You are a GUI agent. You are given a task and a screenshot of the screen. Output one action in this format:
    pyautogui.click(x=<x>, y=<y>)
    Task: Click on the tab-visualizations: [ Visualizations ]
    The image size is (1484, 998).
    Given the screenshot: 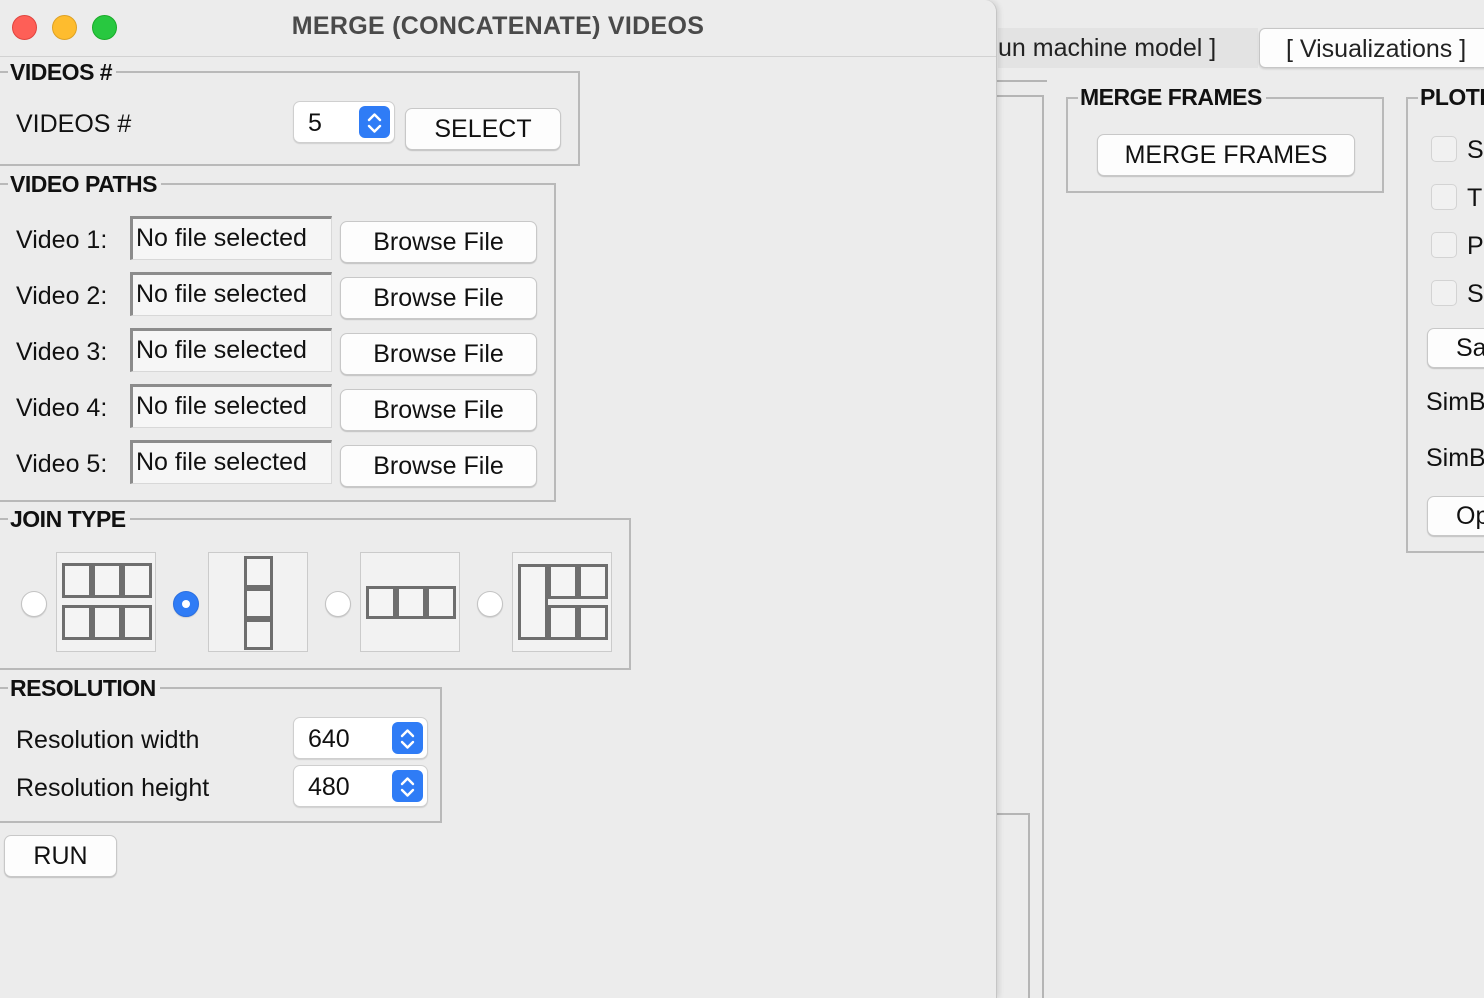 What is the action you would take?
    pyautogui.click(x=1371, y=48)
    